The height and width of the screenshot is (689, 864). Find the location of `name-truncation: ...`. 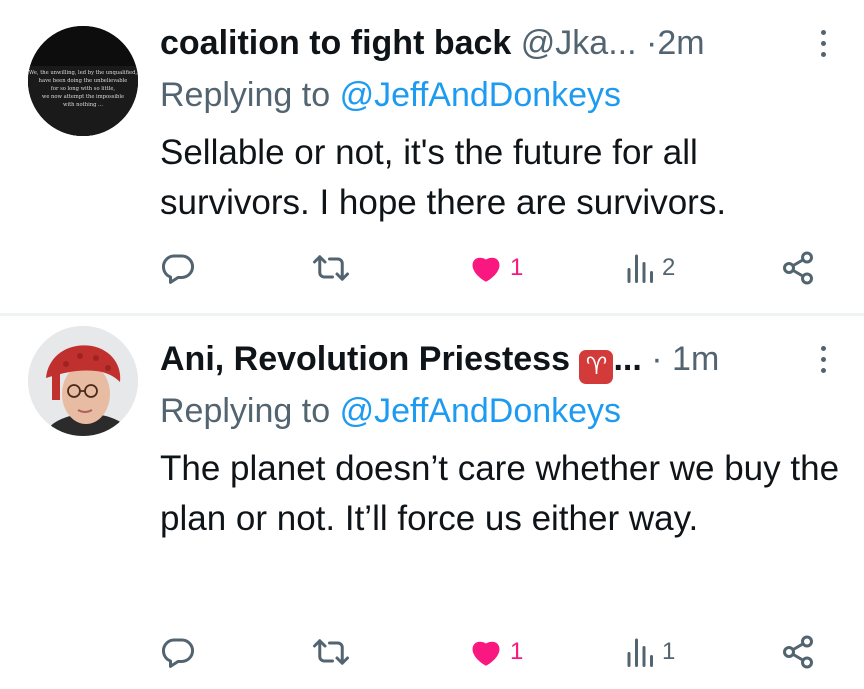

name-truncation: ... is located at coordinates (627, 359).